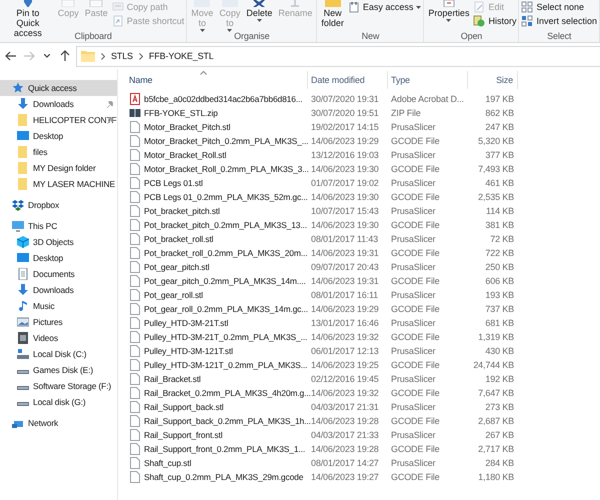 The width and height of the screenshot is (600, 500). I want to click on breadcrumb-item: STLS, so click(122, 56).